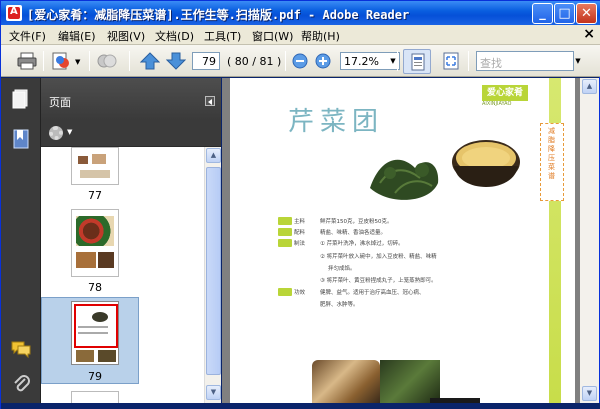 Image resolution: width=600 pixels, height=409 pixels. I want to click on scroll-down-icon: ▼, so click(213, 392).